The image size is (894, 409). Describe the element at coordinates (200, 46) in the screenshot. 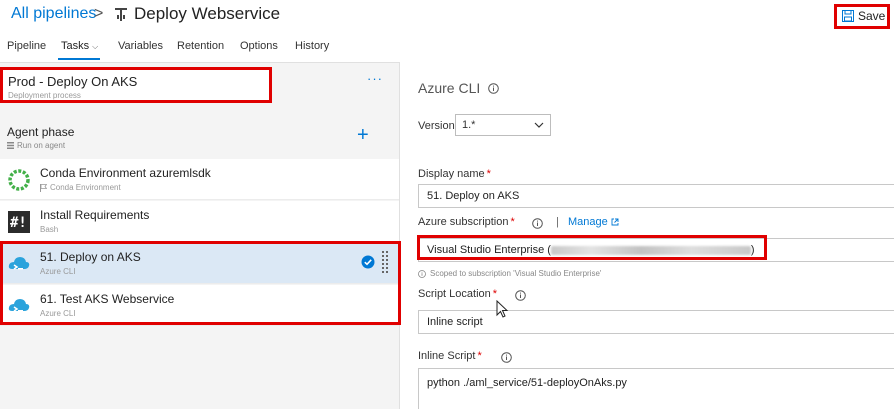

I see `tab-retention: Retention` at that location.